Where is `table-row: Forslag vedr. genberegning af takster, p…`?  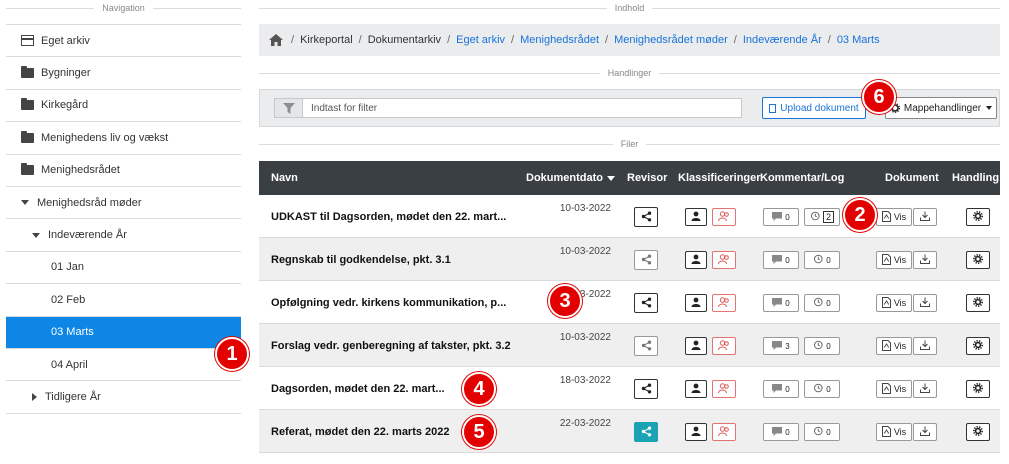
table-row: Forslag vedr. genberegning af takster, p… is located at coordinates (629, 345).